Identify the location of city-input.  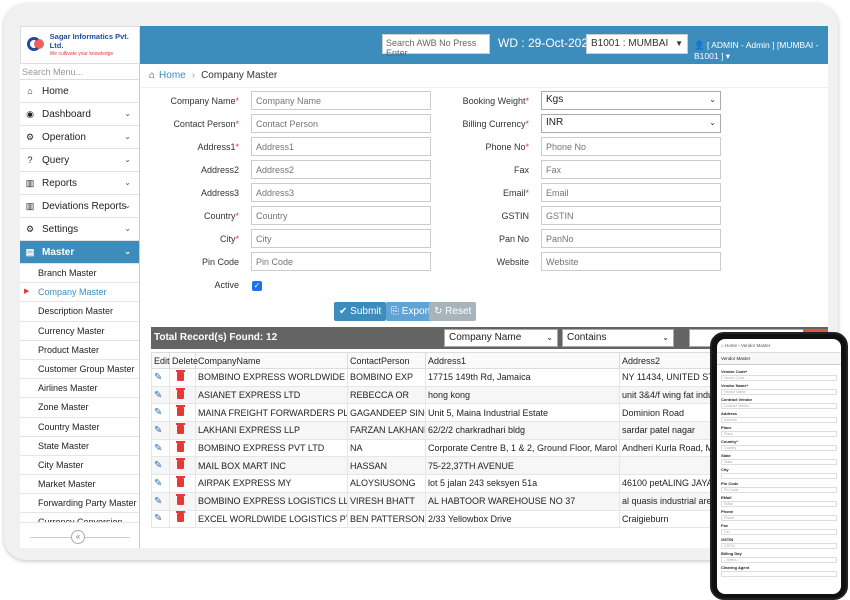
(341, 238).